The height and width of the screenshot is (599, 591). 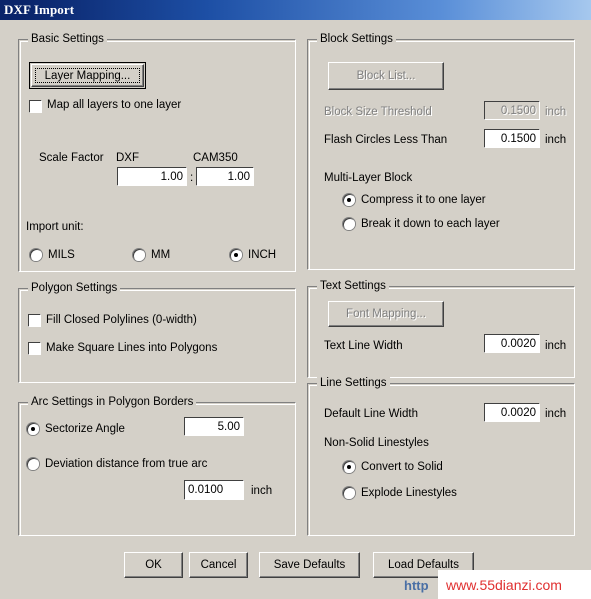 What do you see at coordinates (371, 414) in the screenshot?
I see `default-line-width-label: Default Line Width` at bounding box center [371, 414].